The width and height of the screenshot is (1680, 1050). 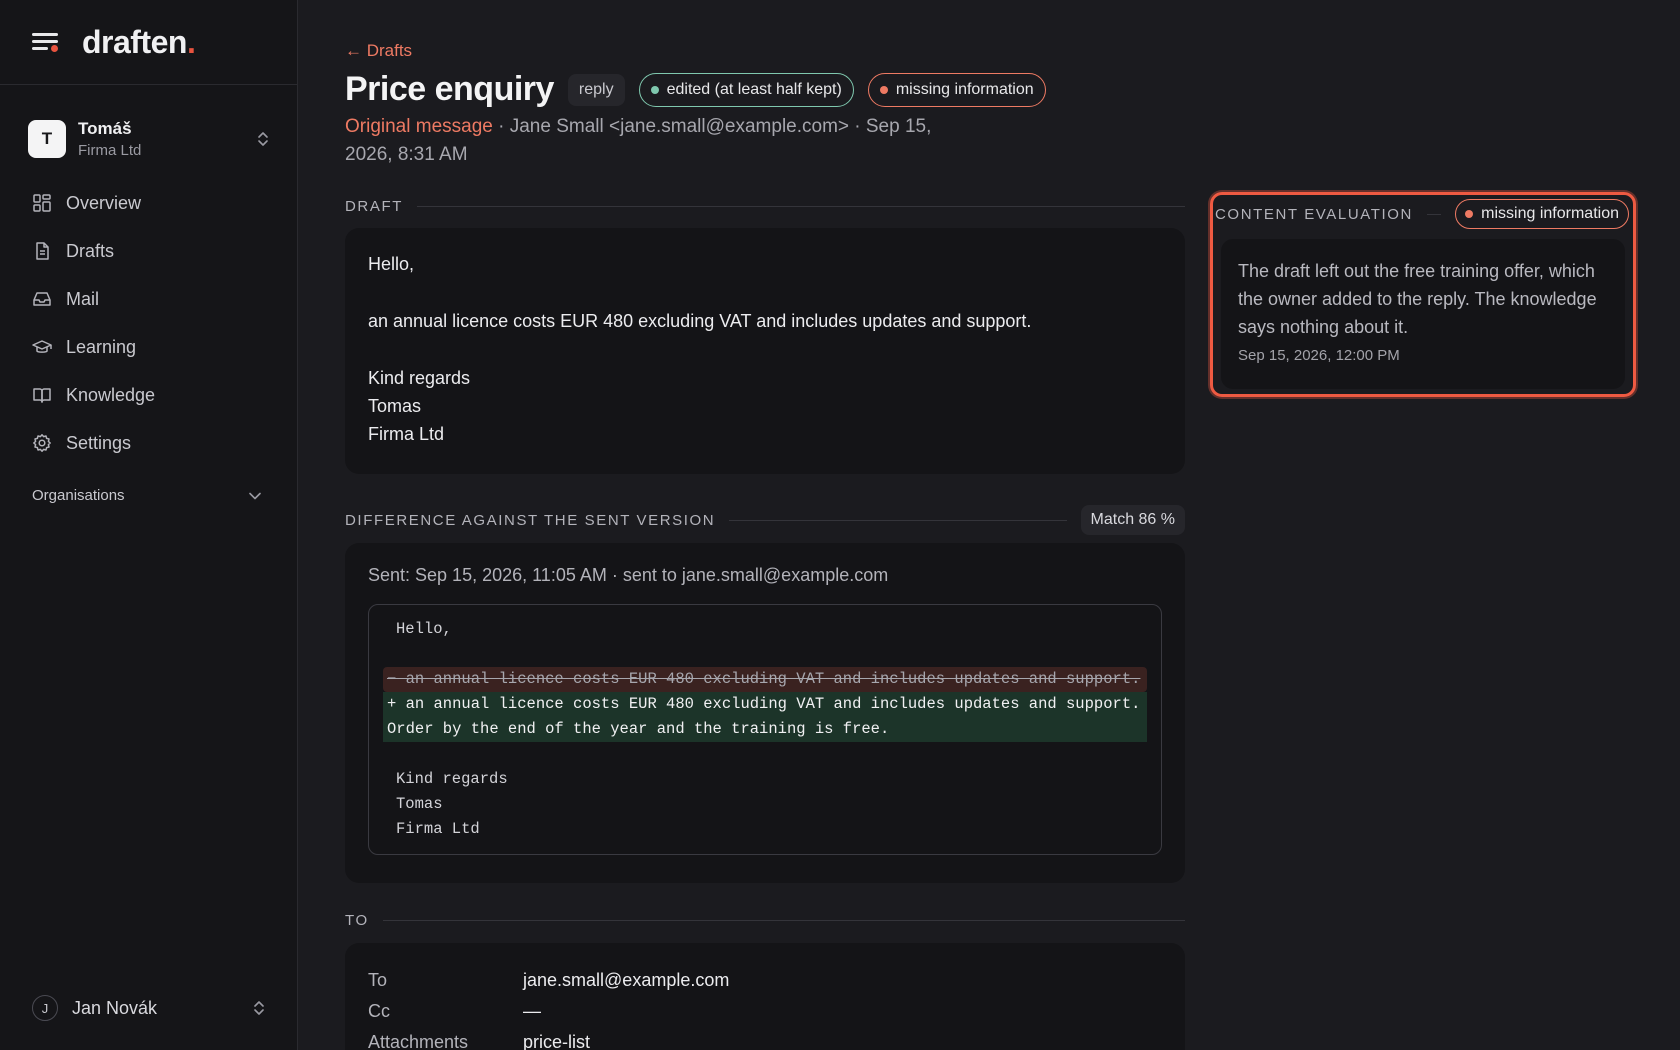 I want to click on org-name: Tomáš, so click(x=105, y=128).